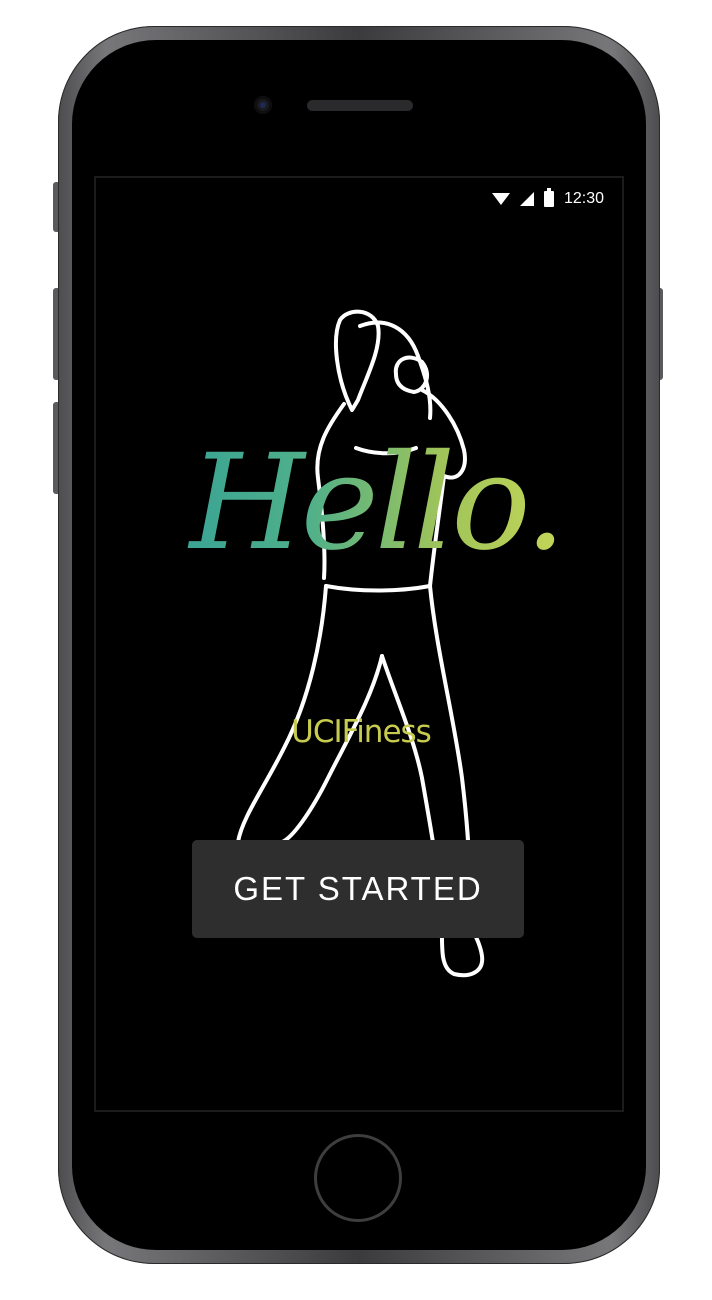 Image resolution: width=712 pixels, height=1300 pixels. I want to click on earpiece-speaker, so click(360, 105).